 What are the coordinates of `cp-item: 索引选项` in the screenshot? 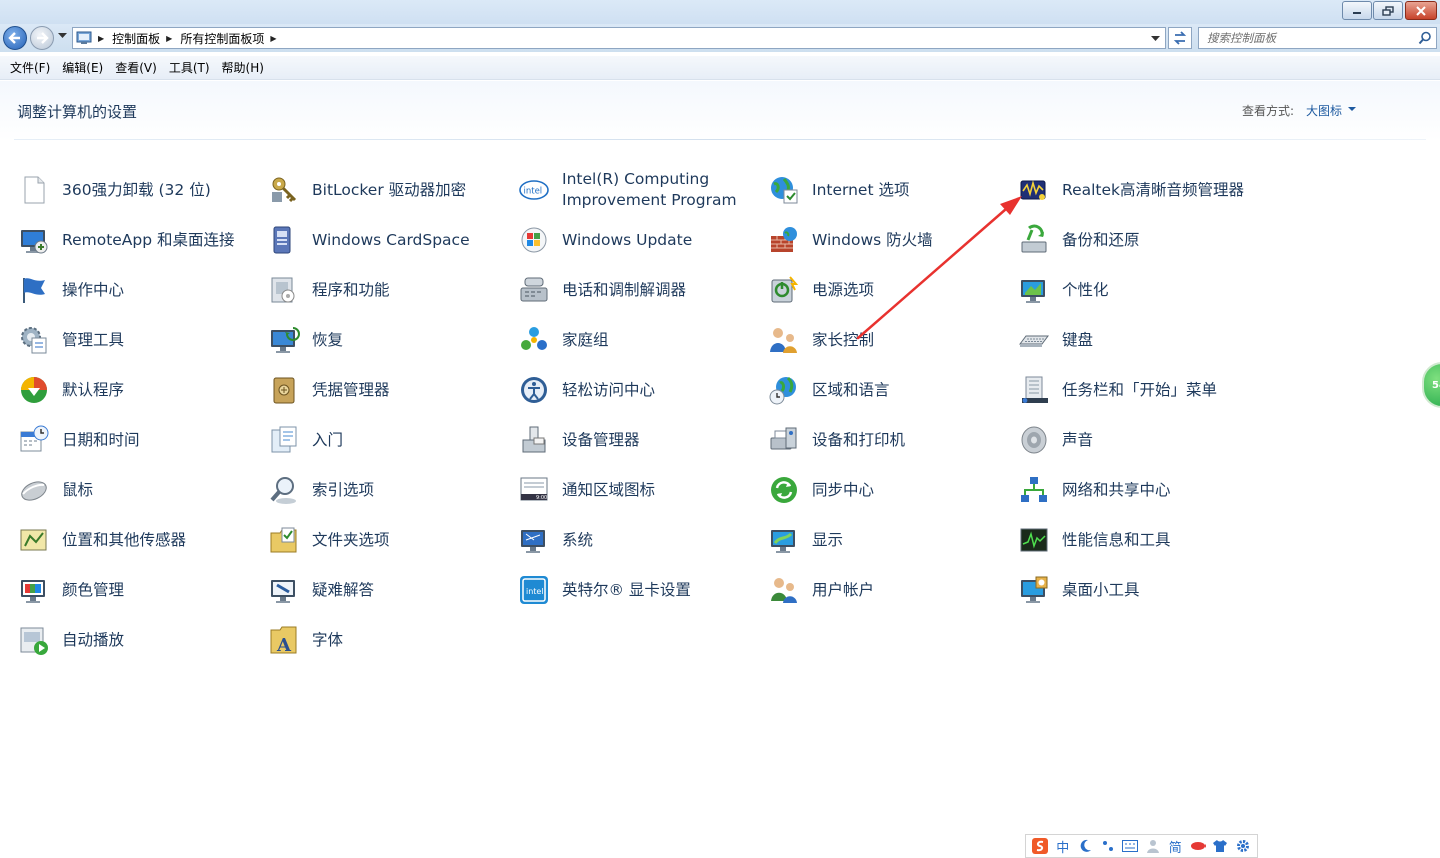 It's located at (391, 490).